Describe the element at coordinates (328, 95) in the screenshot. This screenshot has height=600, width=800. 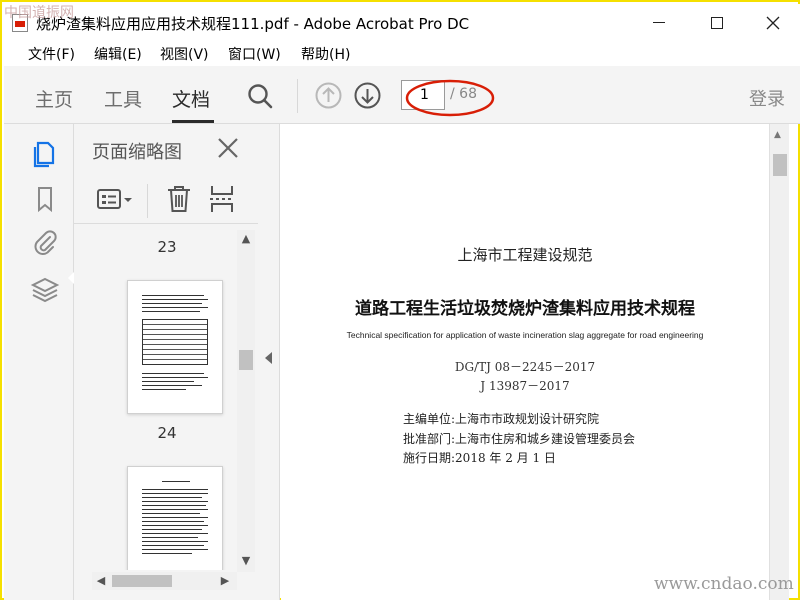
I see `previous-page-icon` at that location.